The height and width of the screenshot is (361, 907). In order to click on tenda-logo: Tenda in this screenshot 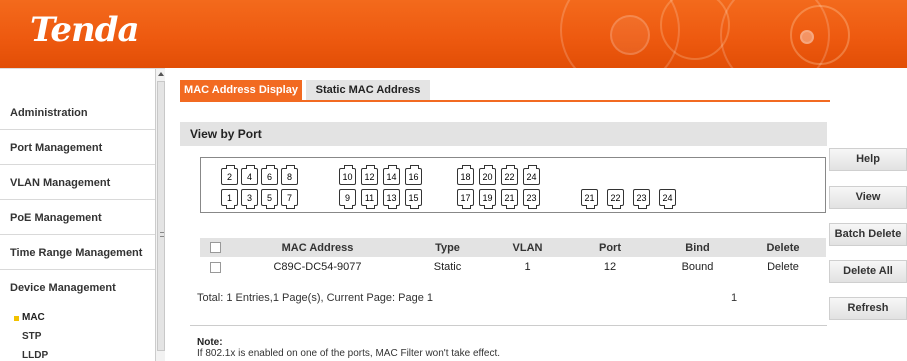, I will do `click(85, 30)`.